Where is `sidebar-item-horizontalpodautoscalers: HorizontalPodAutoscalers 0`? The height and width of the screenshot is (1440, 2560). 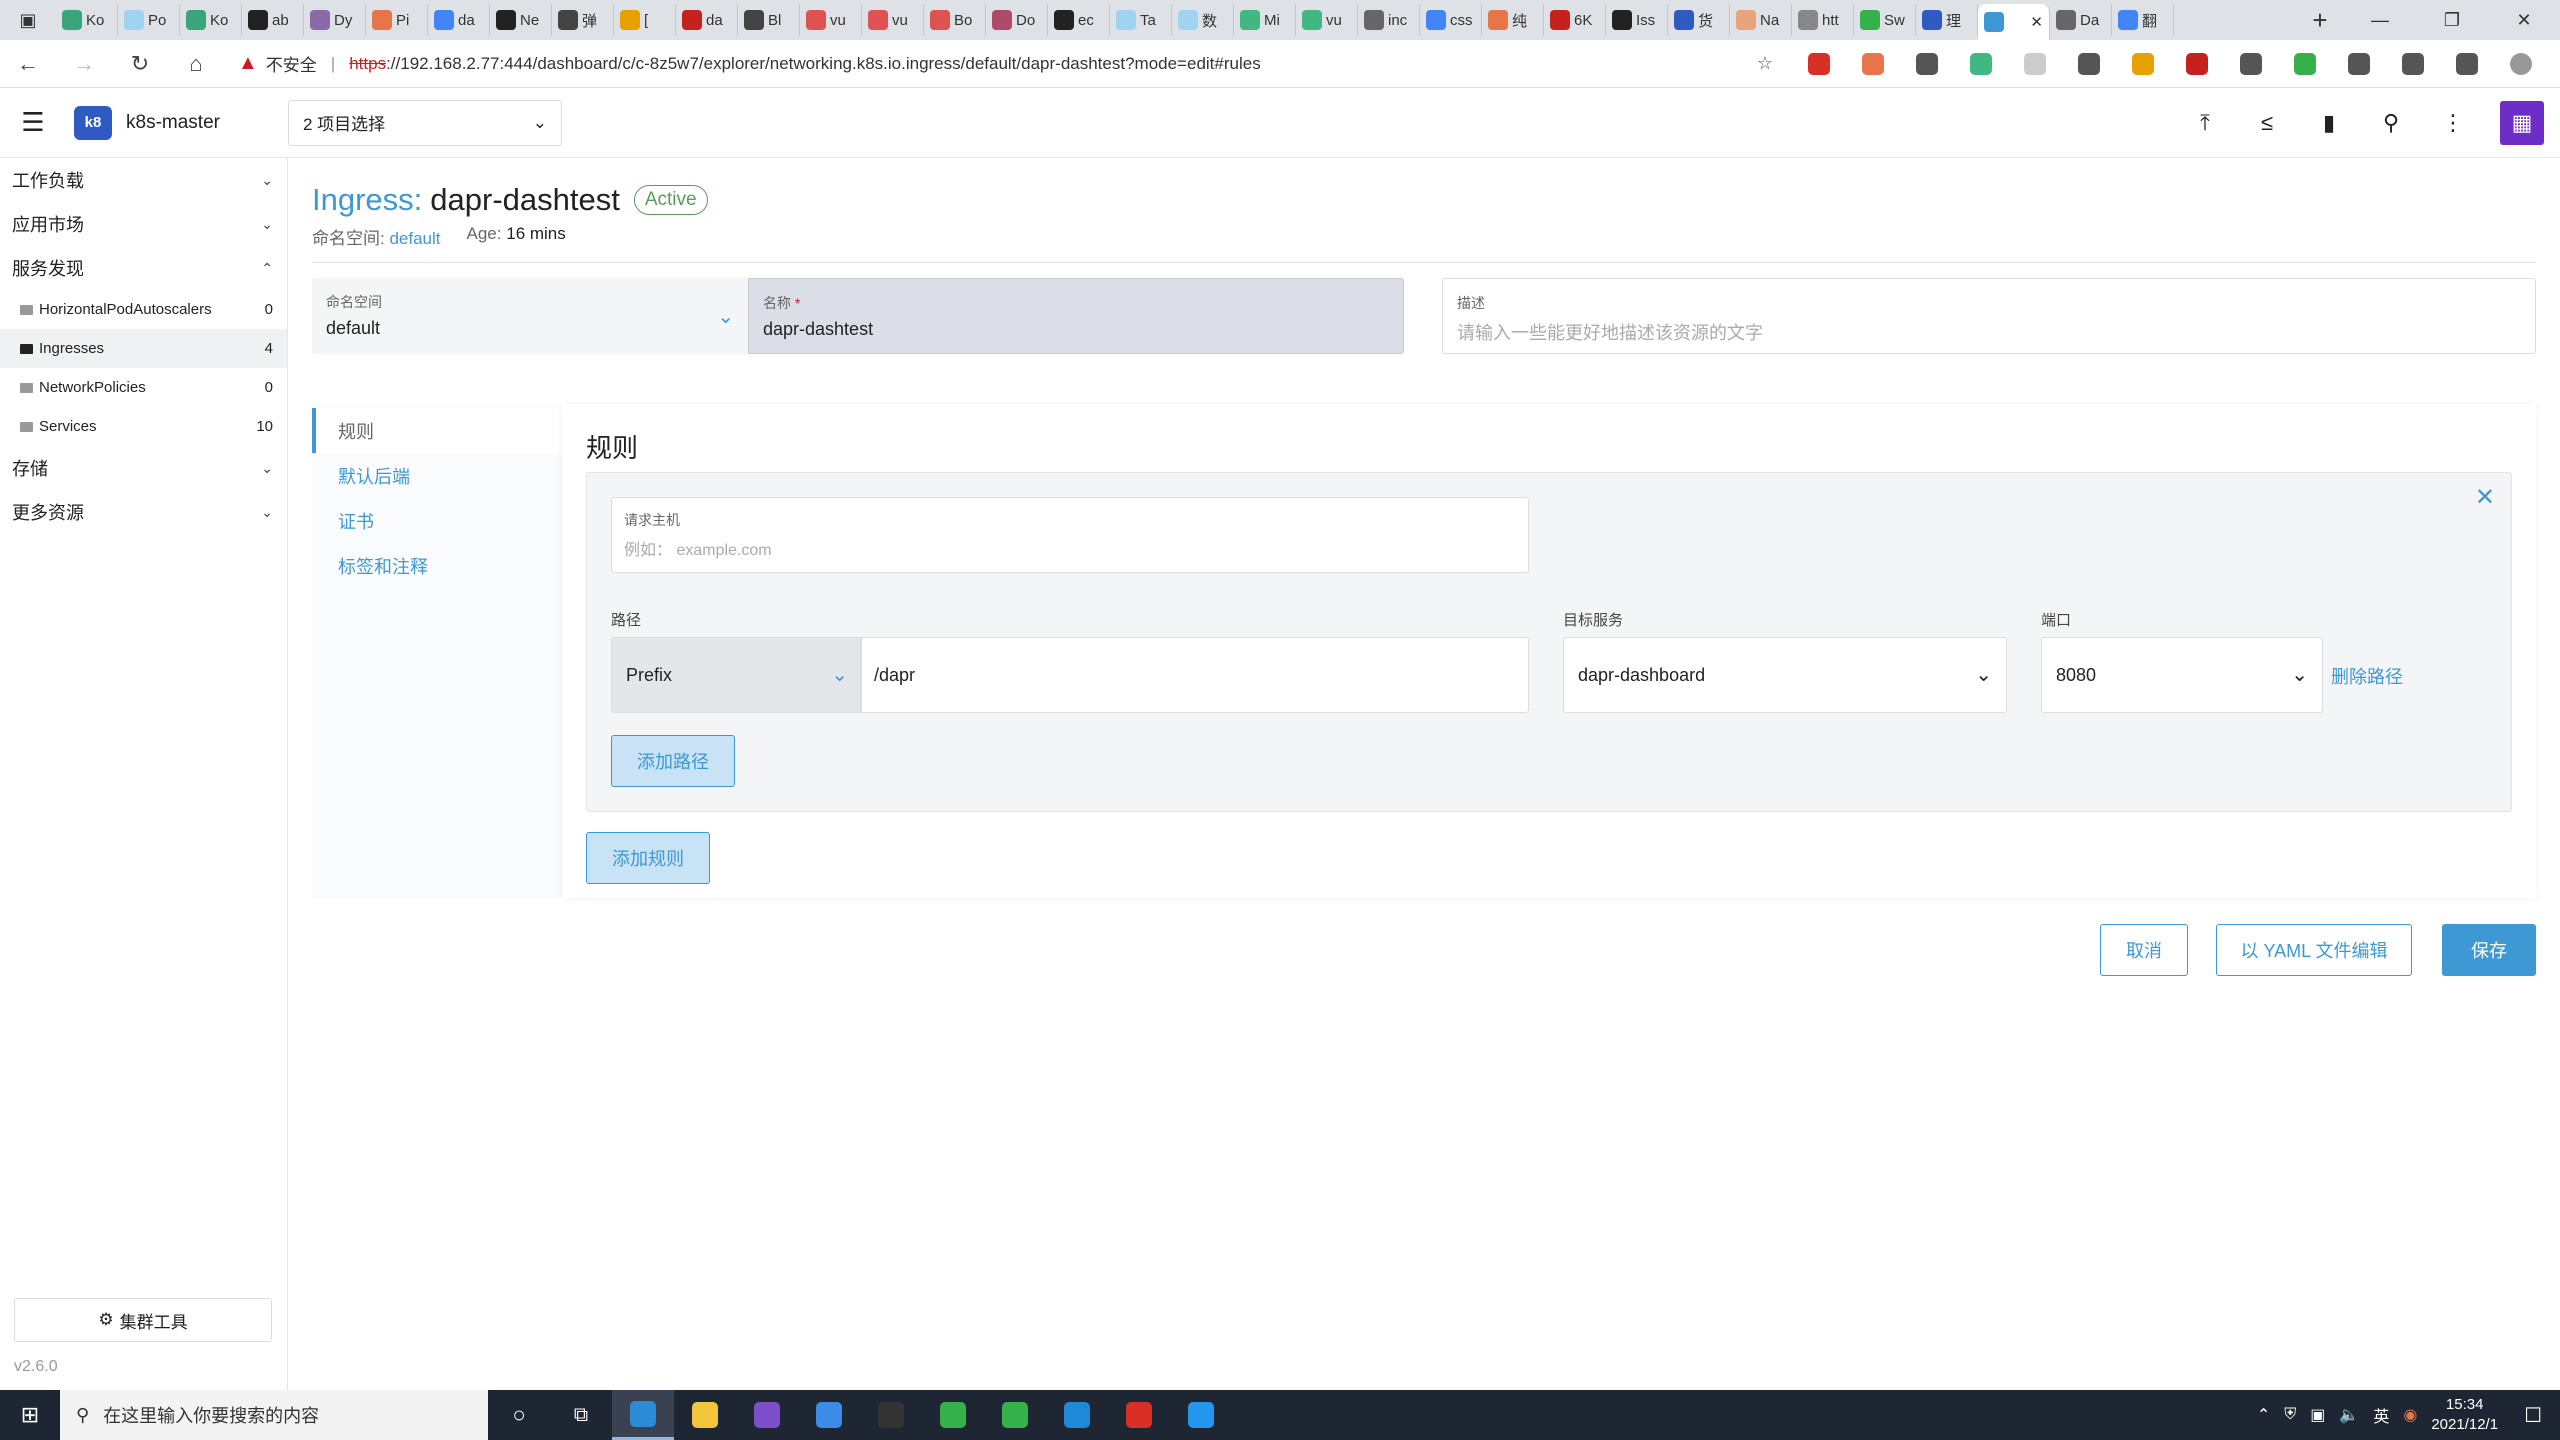
sidebar-item-horizontalpodautoscalers: HorizontalPodAutoscalers 0 is located at coordinates (143, 309).